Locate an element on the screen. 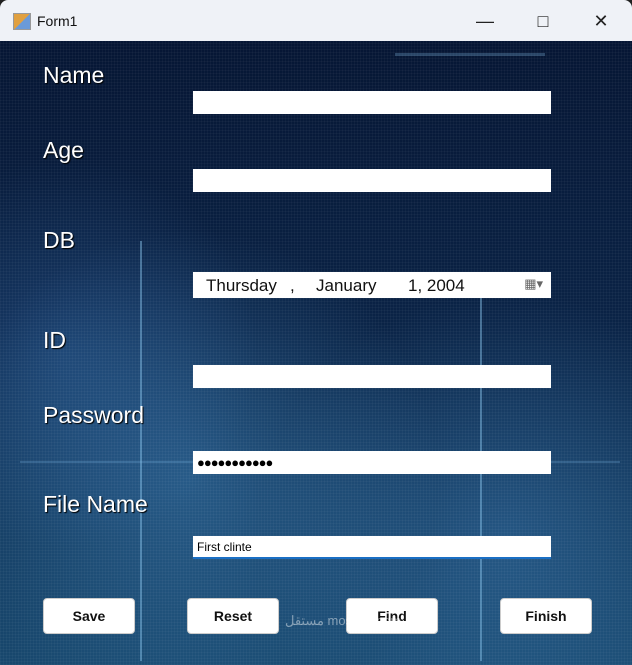 The image size is (632, 665). date-picker: Thursday , January 1, 2004 ▦▾ is located at coordinates (372, 285).